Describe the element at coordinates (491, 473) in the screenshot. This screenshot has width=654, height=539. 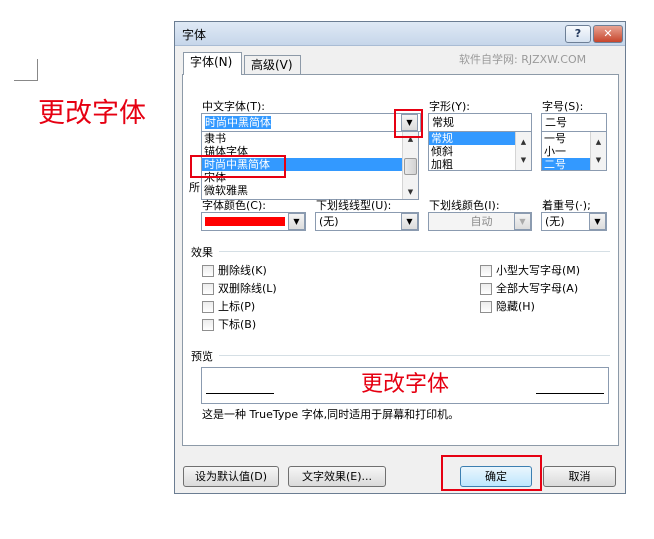
I see `highlight-ok-button` at that location.